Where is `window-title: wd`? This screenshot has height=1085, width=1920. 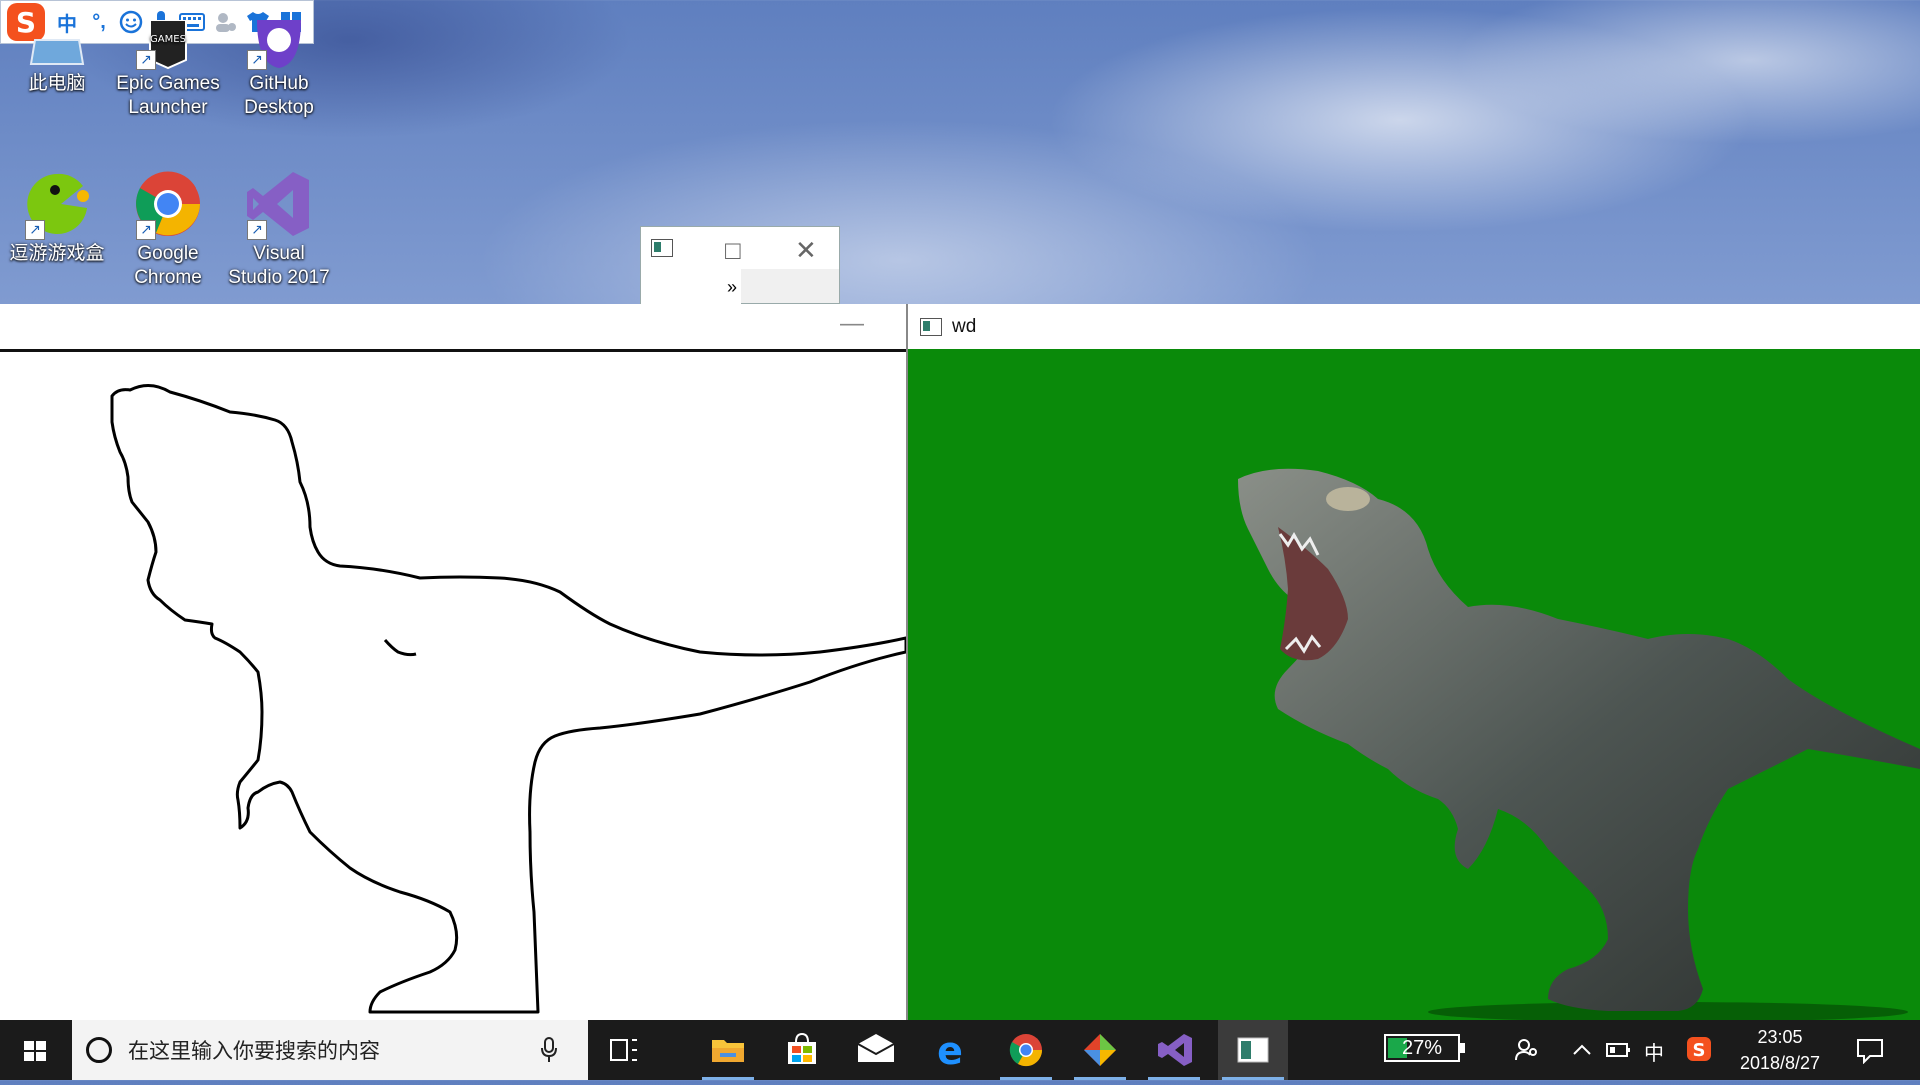 window-title: wd is located at coordinates (964, 326).